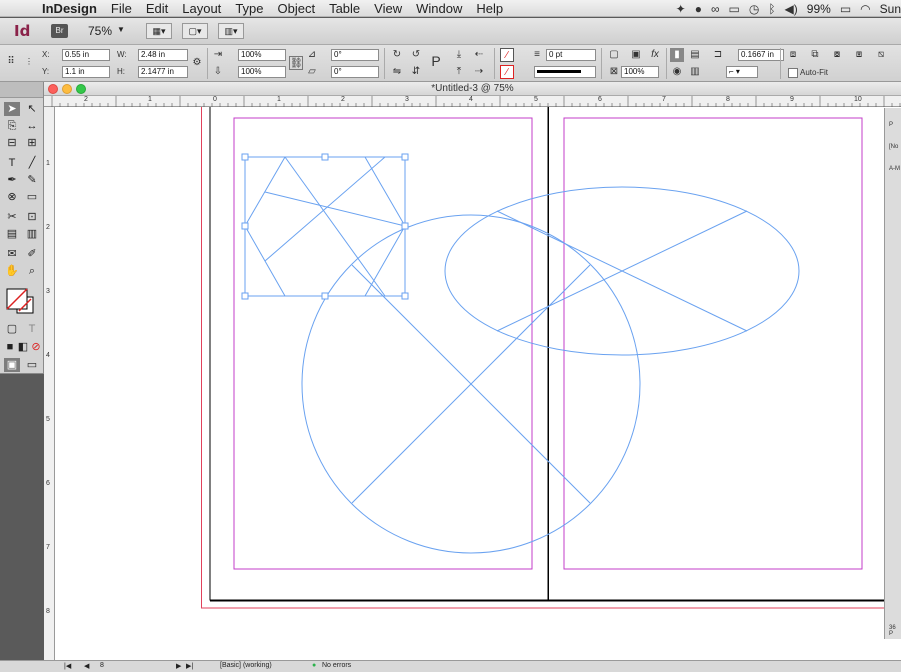  What do you see at coordinates (21, 90) in the screenshot?
I see `tools-panel-header` at bounding box center [21, 90].